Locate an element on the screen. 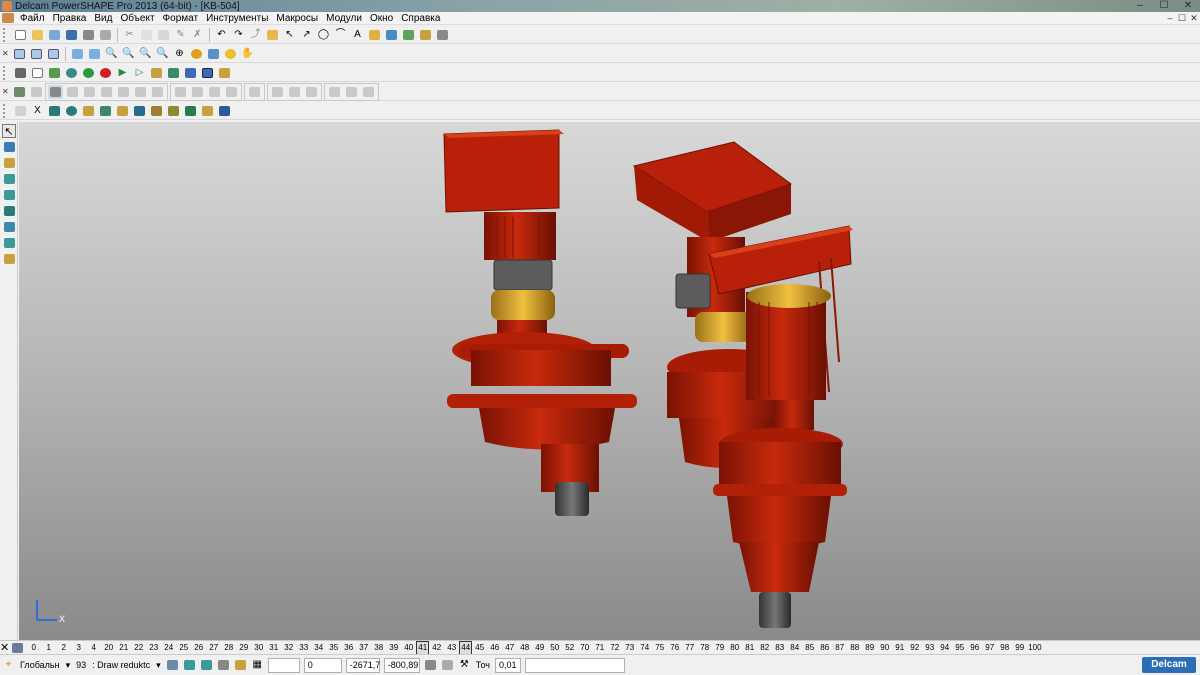 The image size is (1200, 675). level-84: 84 is located at coordinates (794, 648).